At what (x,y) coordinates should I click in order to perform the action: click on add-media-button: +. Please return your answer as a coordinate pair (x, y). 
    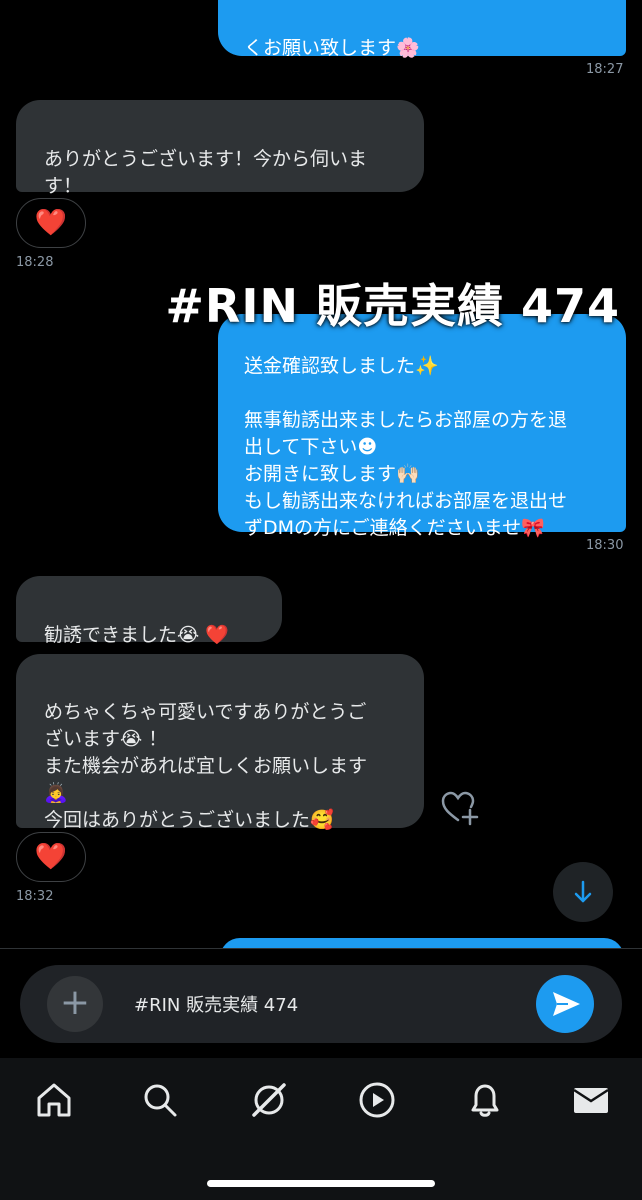
    Looking at the image, I should click on (75, 1004).